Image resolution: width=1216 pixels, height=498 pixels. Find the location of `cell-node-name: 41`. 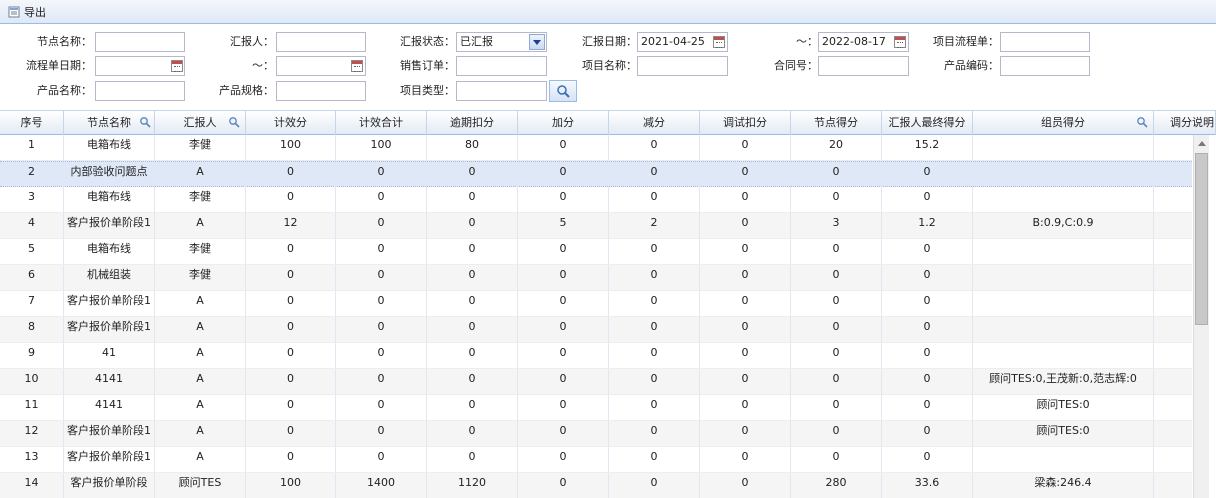

cell-node-name: 41 is located at coordinates (109, 355).